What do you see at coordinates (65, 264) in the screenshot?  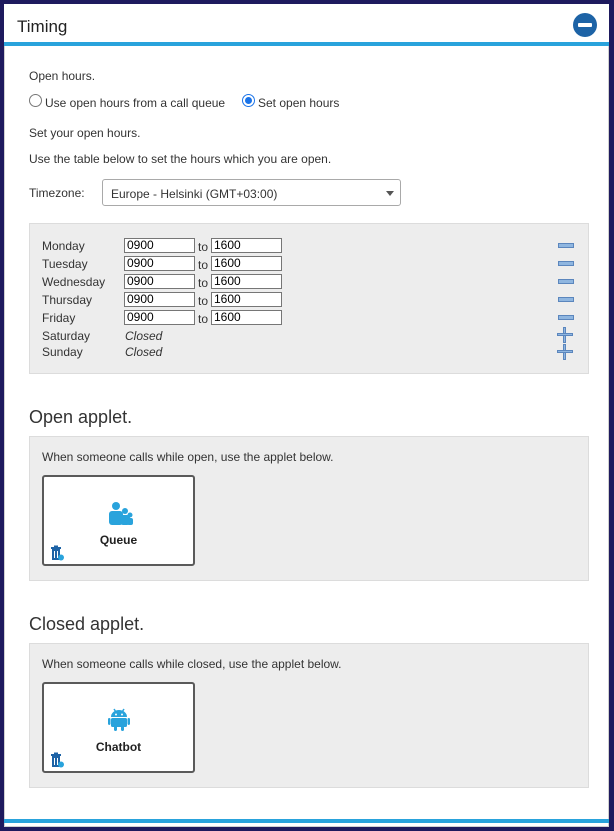 I see `day-label-tuesday: Tuesday` at bounding box center [65, 264].